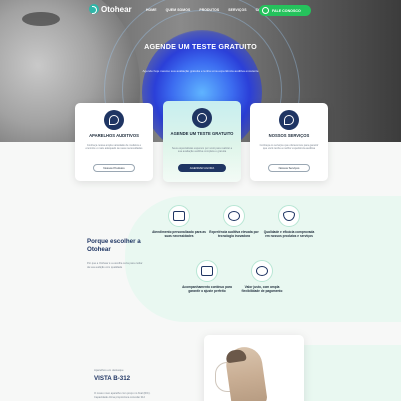 The width and height of the screenshot is (401, 401). What do you see at coordinates (202, 133) in the screenshot?
I see `card-title: AGENDE UM TESTE GRATUITO` at bounding box center [202, 133].